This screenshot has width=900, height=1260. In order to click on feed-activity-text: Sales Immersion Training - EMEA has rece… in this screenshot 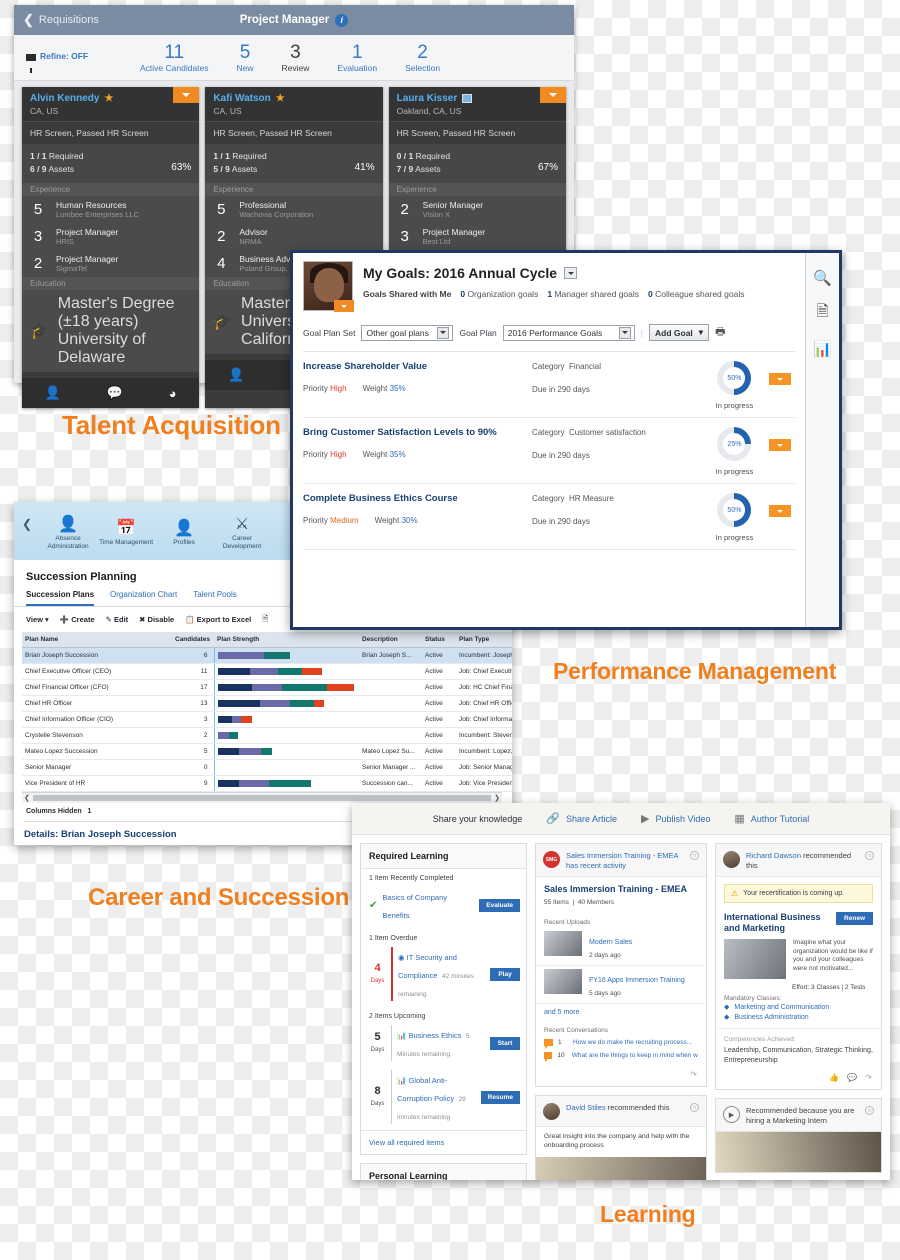, I will do `click(625, 860)`.